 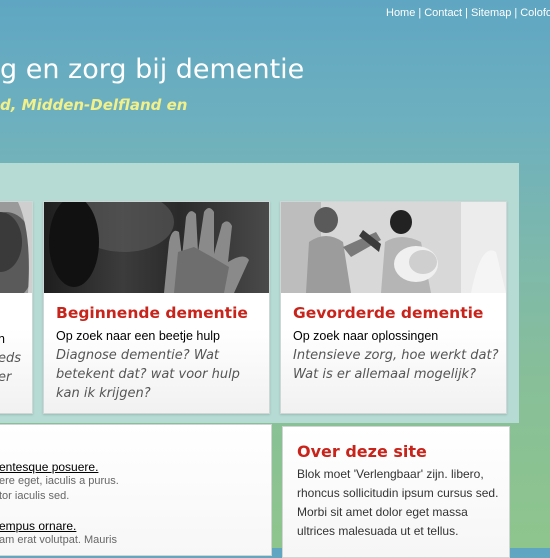 I want to click on site-subtitle: d, Midden-Delfland en, so click(x=94, y=105).